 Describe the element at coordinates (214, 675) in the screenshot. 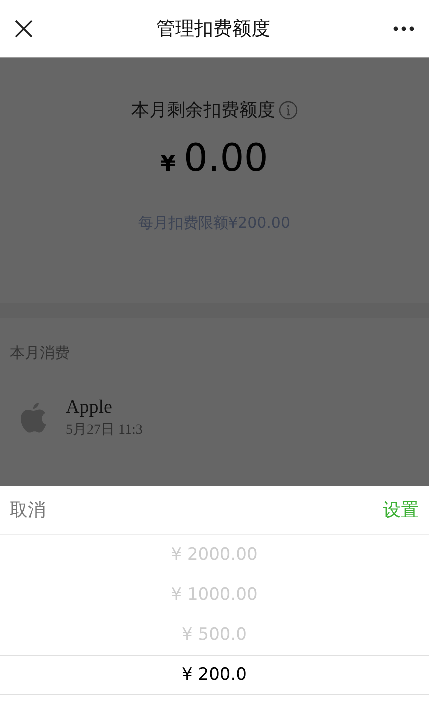

I see `amount-option: ¥ 200.0` at that location.